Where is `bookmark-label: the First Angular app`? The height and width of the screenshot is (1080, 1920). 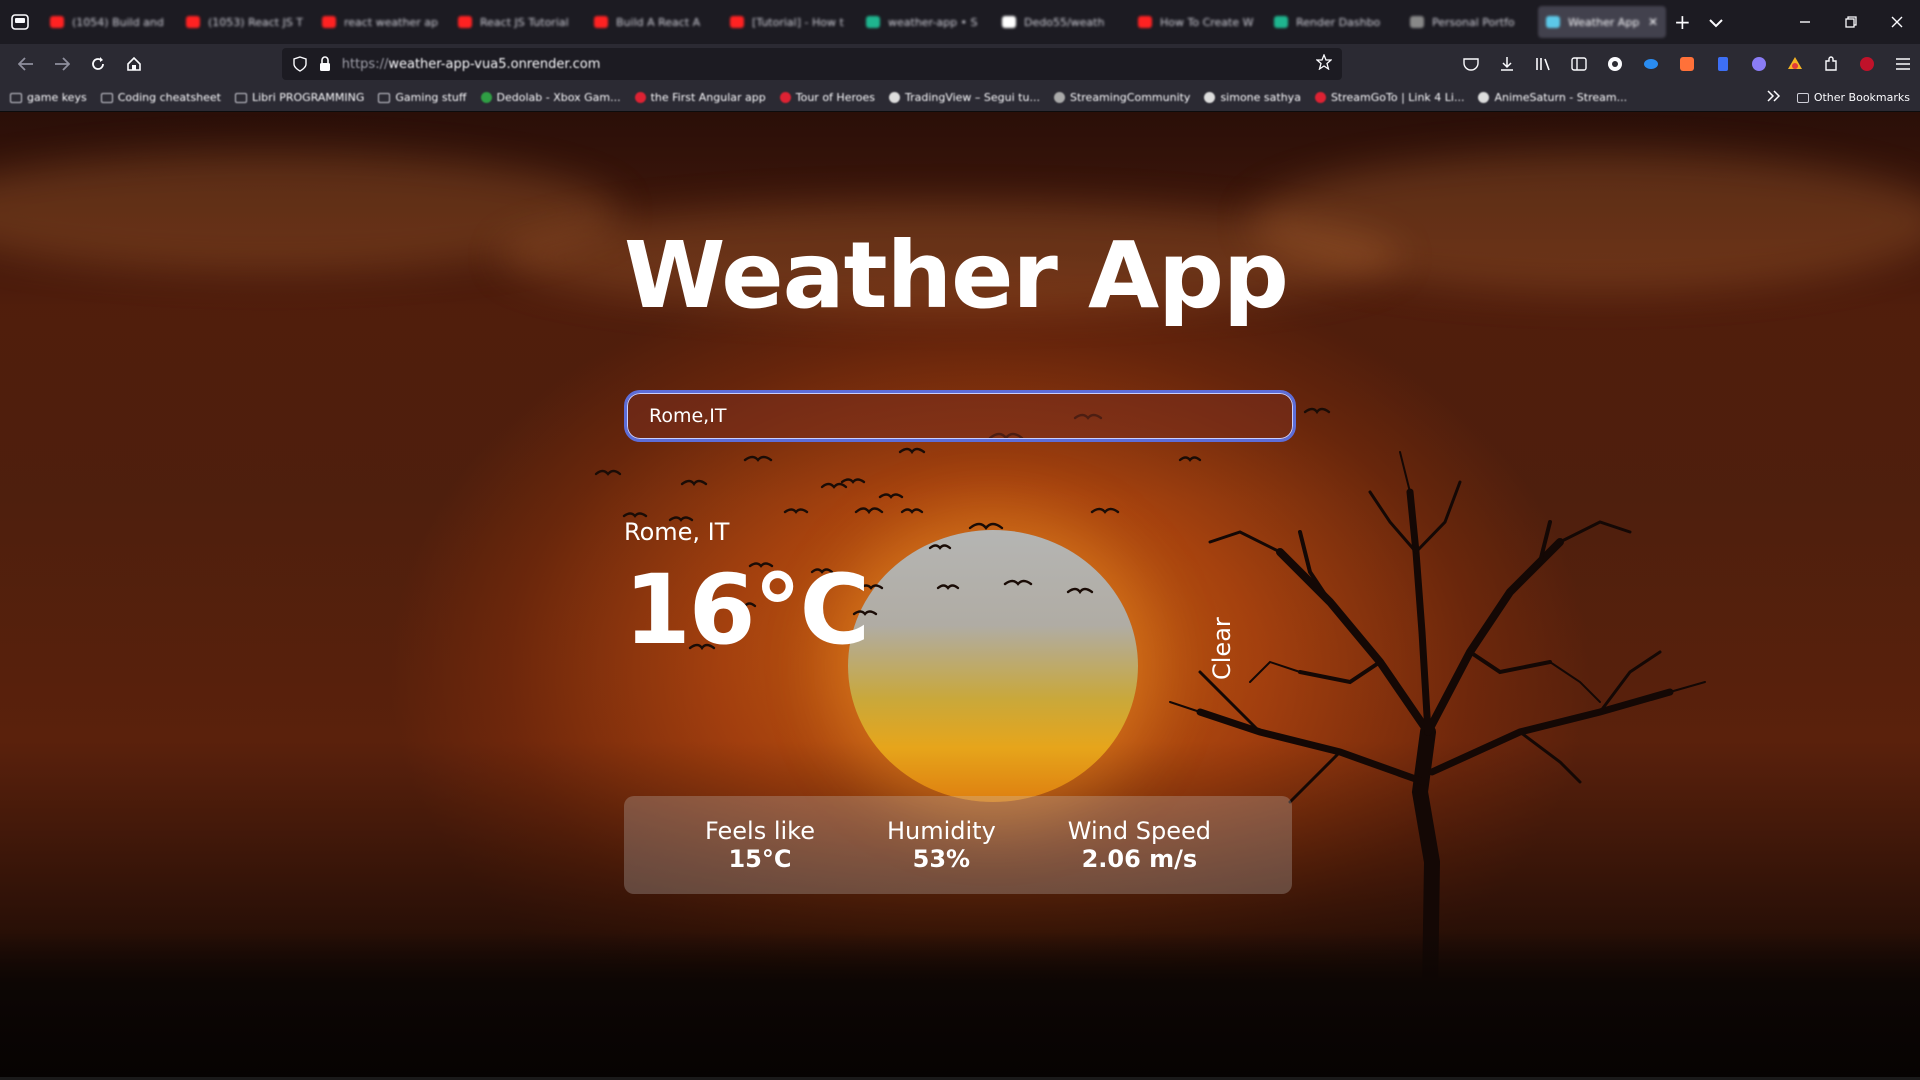
bookmark-label: the First Angular app is located at coordinates (708, 97).